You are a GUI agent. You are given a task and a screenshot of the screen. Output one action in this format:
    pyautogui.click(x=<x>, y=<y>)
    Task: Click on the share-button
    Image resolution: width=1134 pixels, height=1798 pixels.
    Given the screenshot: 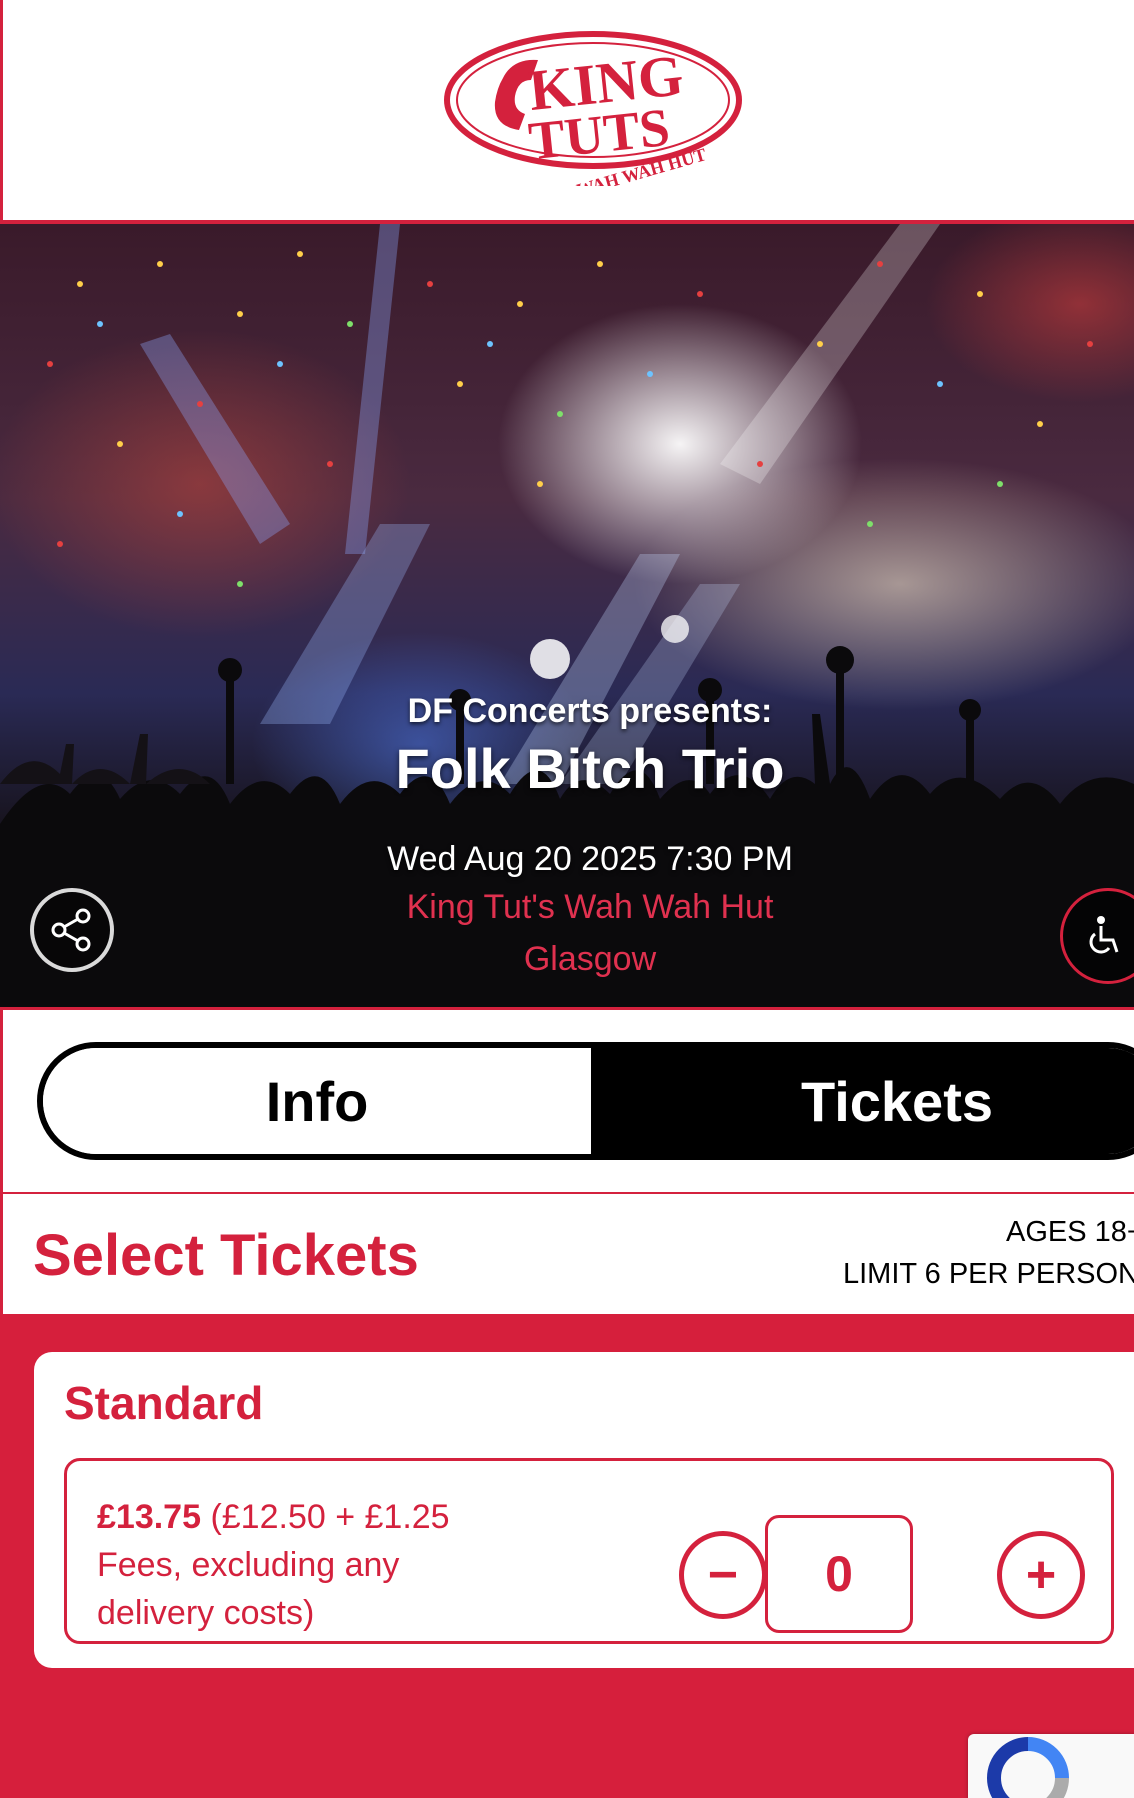 What is the action you would take?
    pyautogui.click(x=72, y=930)
    